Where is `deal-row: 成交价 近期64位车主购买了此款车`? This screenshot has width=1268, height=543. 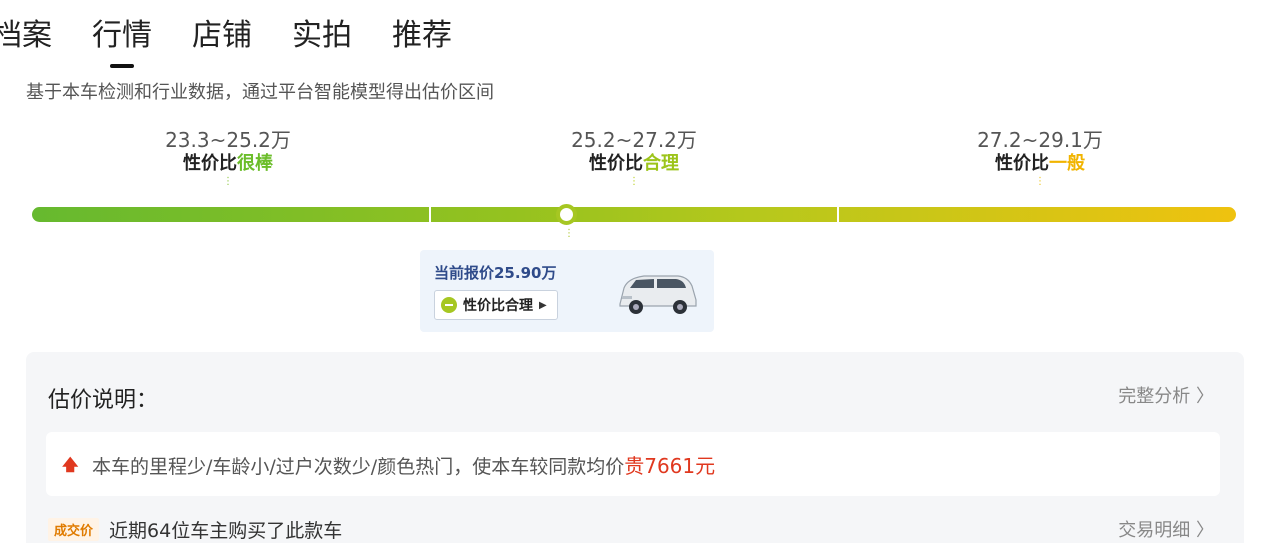
deal-row: 成交价 近期64位车主购买了此款车 is located at coordinates (195, 529).